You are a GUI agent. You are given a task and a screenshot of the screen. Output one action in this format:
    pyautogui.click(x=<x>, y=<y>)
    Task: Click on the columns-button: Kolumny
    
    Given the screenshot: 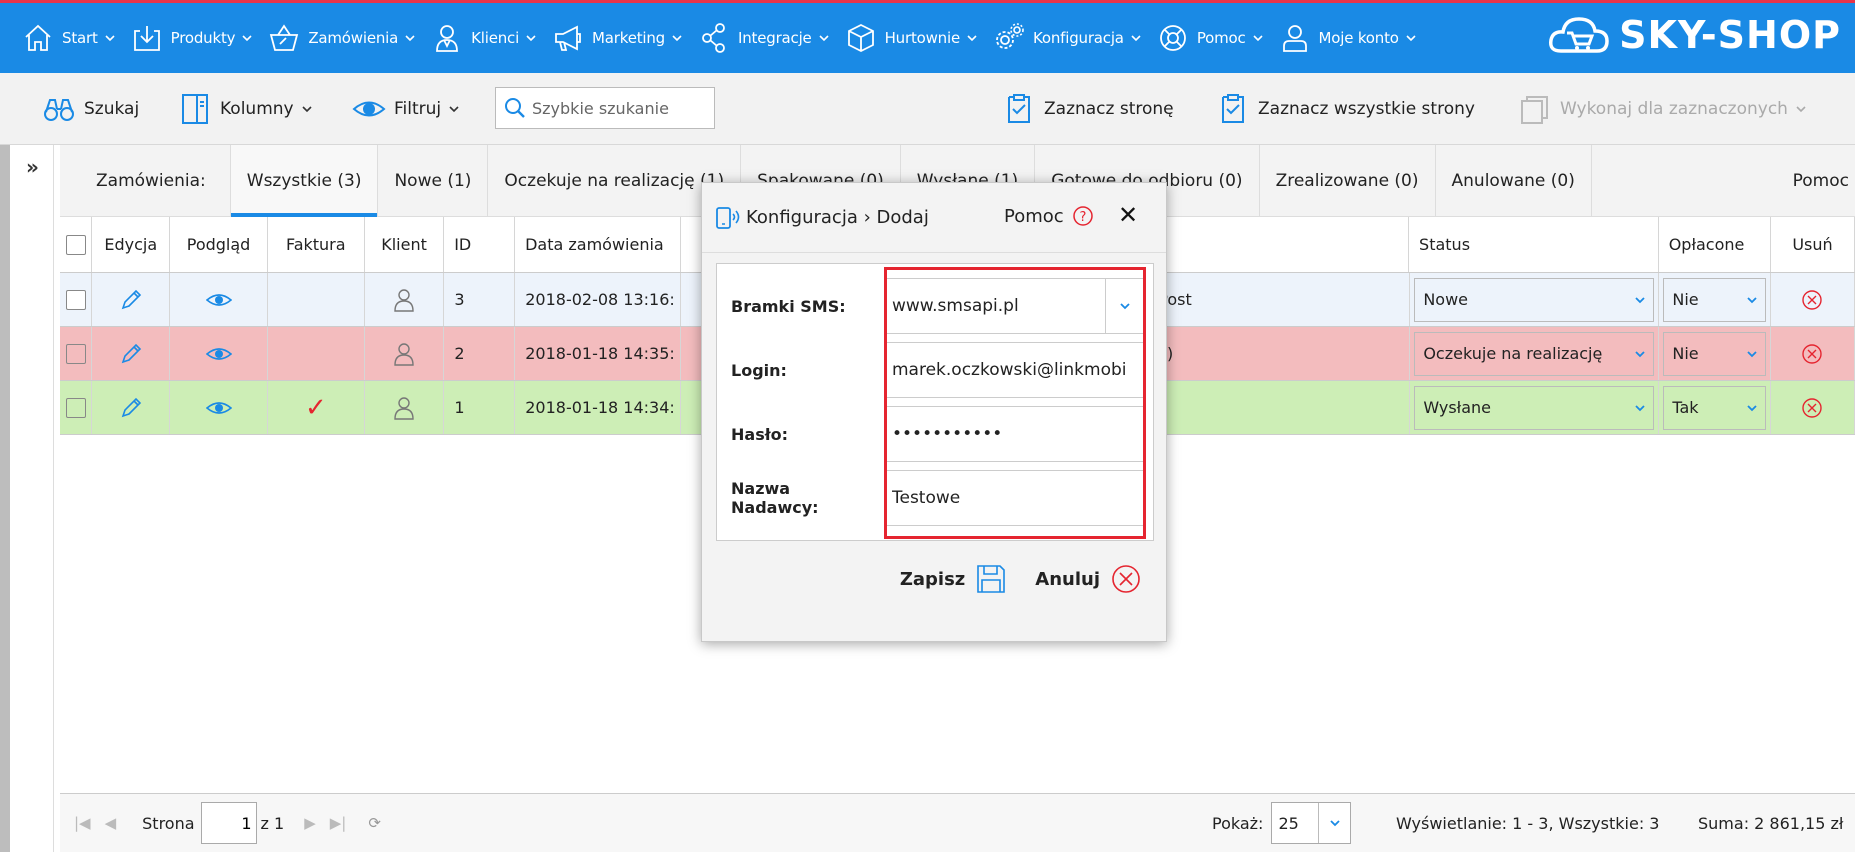 What is the action you would take?
    pyautogui.click(x=245, y=109)
    